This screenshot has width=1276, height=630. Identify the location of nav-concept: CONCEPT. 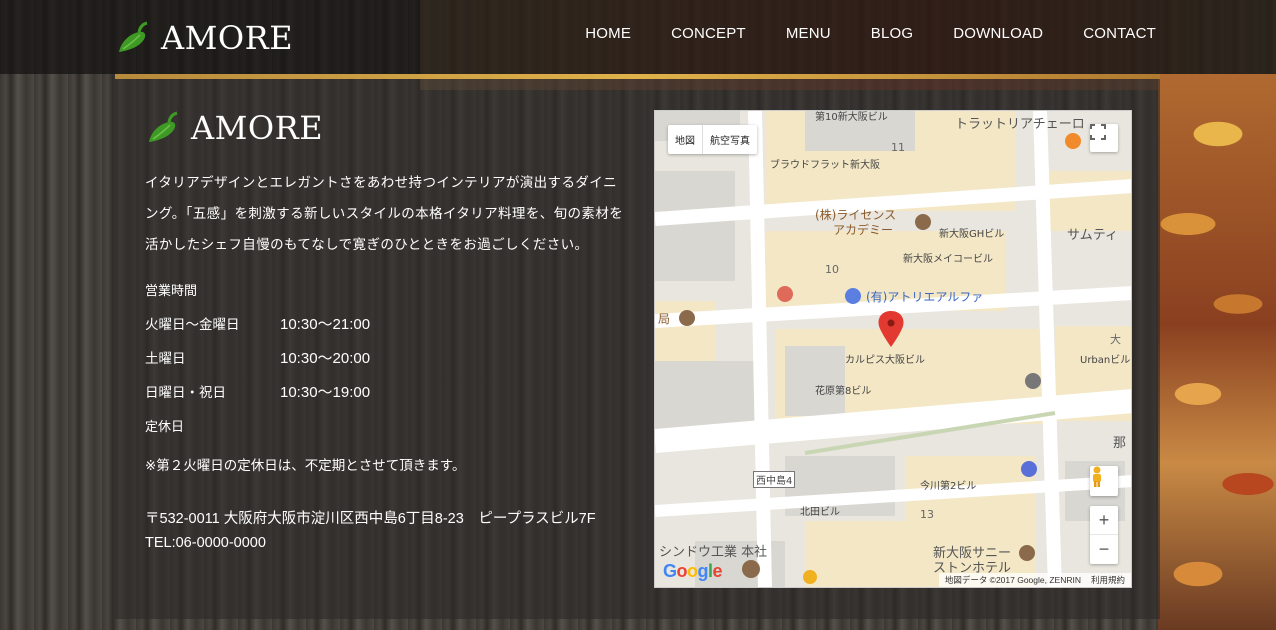
(708, 33).